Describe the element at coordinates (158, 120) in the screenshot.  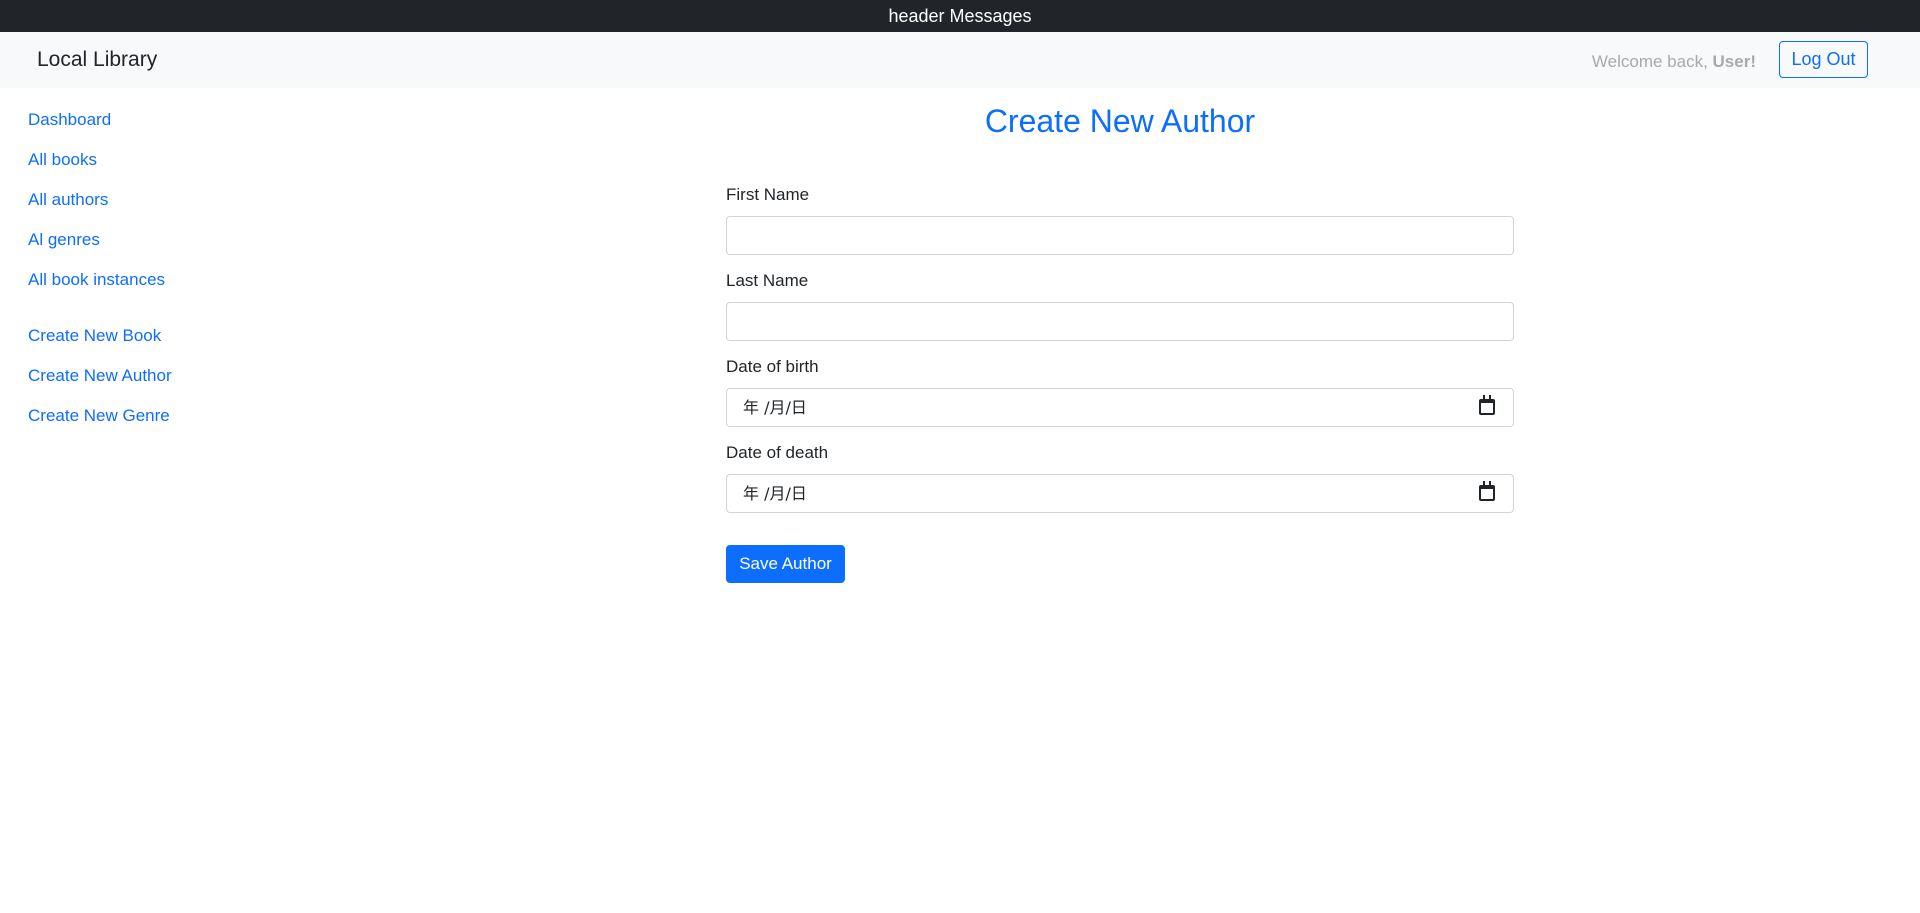
I see `sidebar-item-dashboard: Dashboard` at that location.